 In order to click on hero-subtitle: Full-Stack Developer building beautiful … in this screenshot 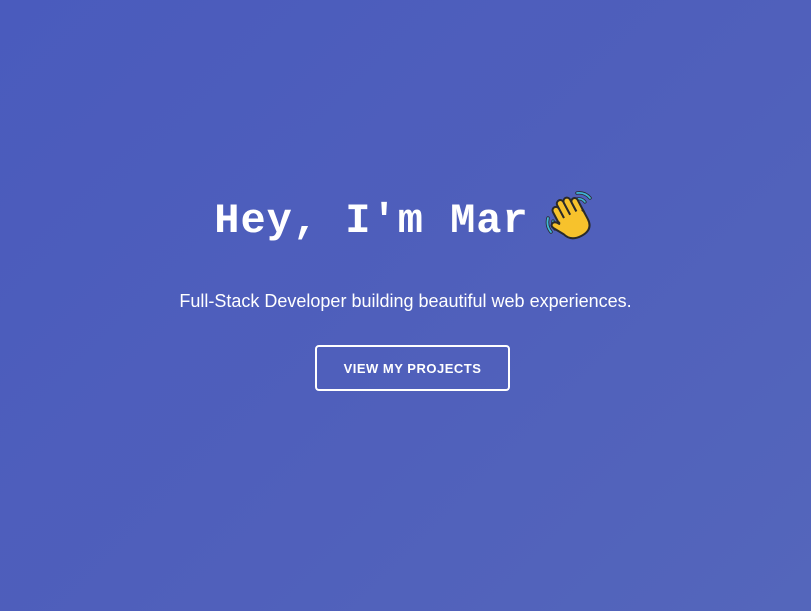, I will do `click(405, 301)`.